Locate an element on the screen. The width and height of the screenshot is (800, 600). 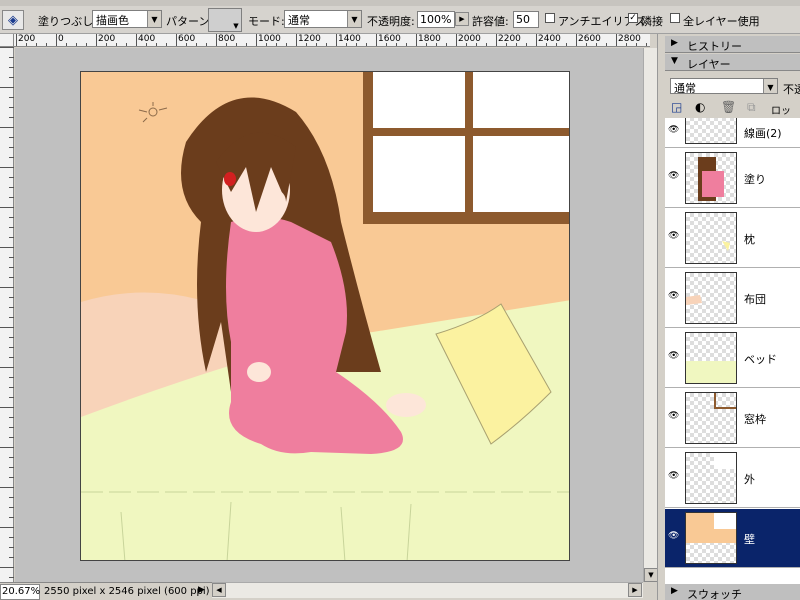
layer-blend-mode-select: 通常 ▼ is located at coordinates (724, 86).